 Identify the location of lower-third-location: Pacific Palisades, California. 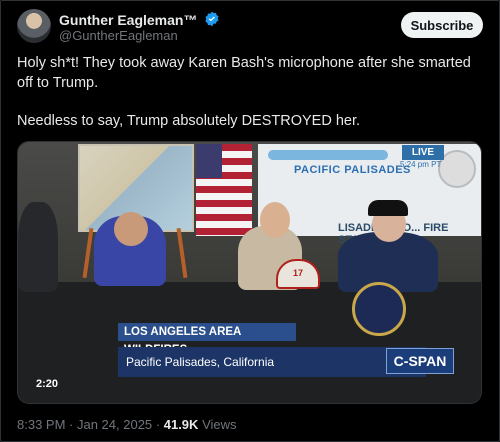
(272, 362).